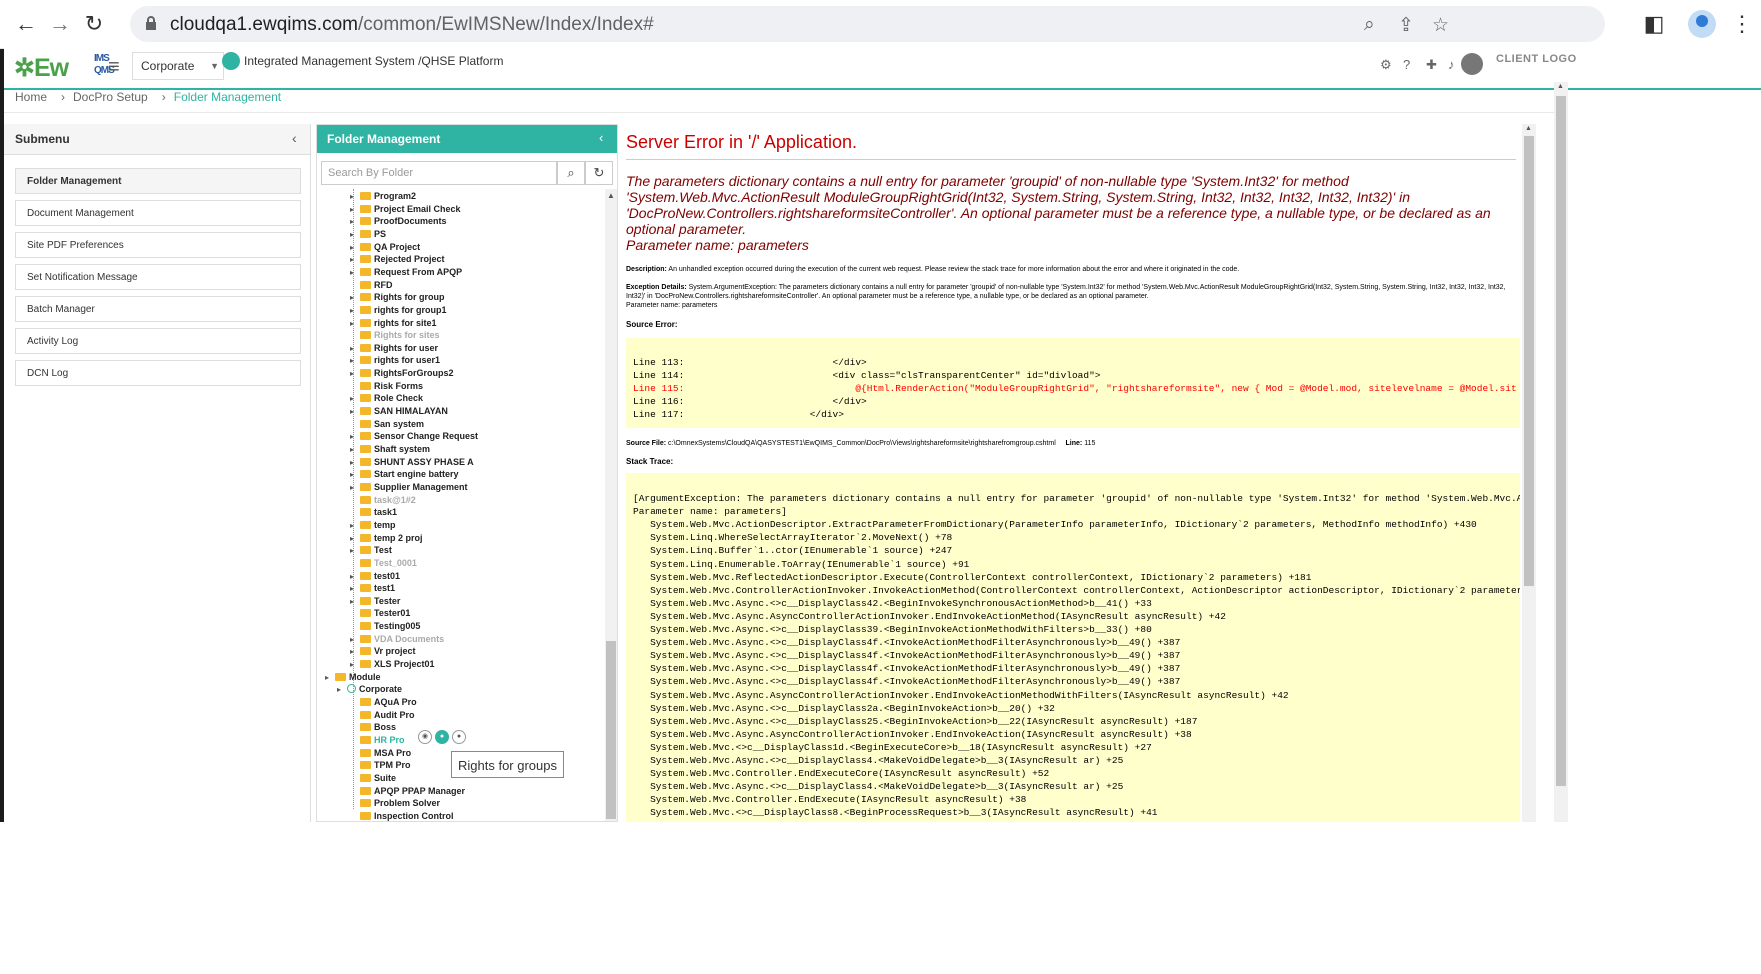 The width and height of the screenshot is (1761, 974). Describe the element at coordinates (392, 425) in the screenshot. I see `tree-node: San system` at that location.